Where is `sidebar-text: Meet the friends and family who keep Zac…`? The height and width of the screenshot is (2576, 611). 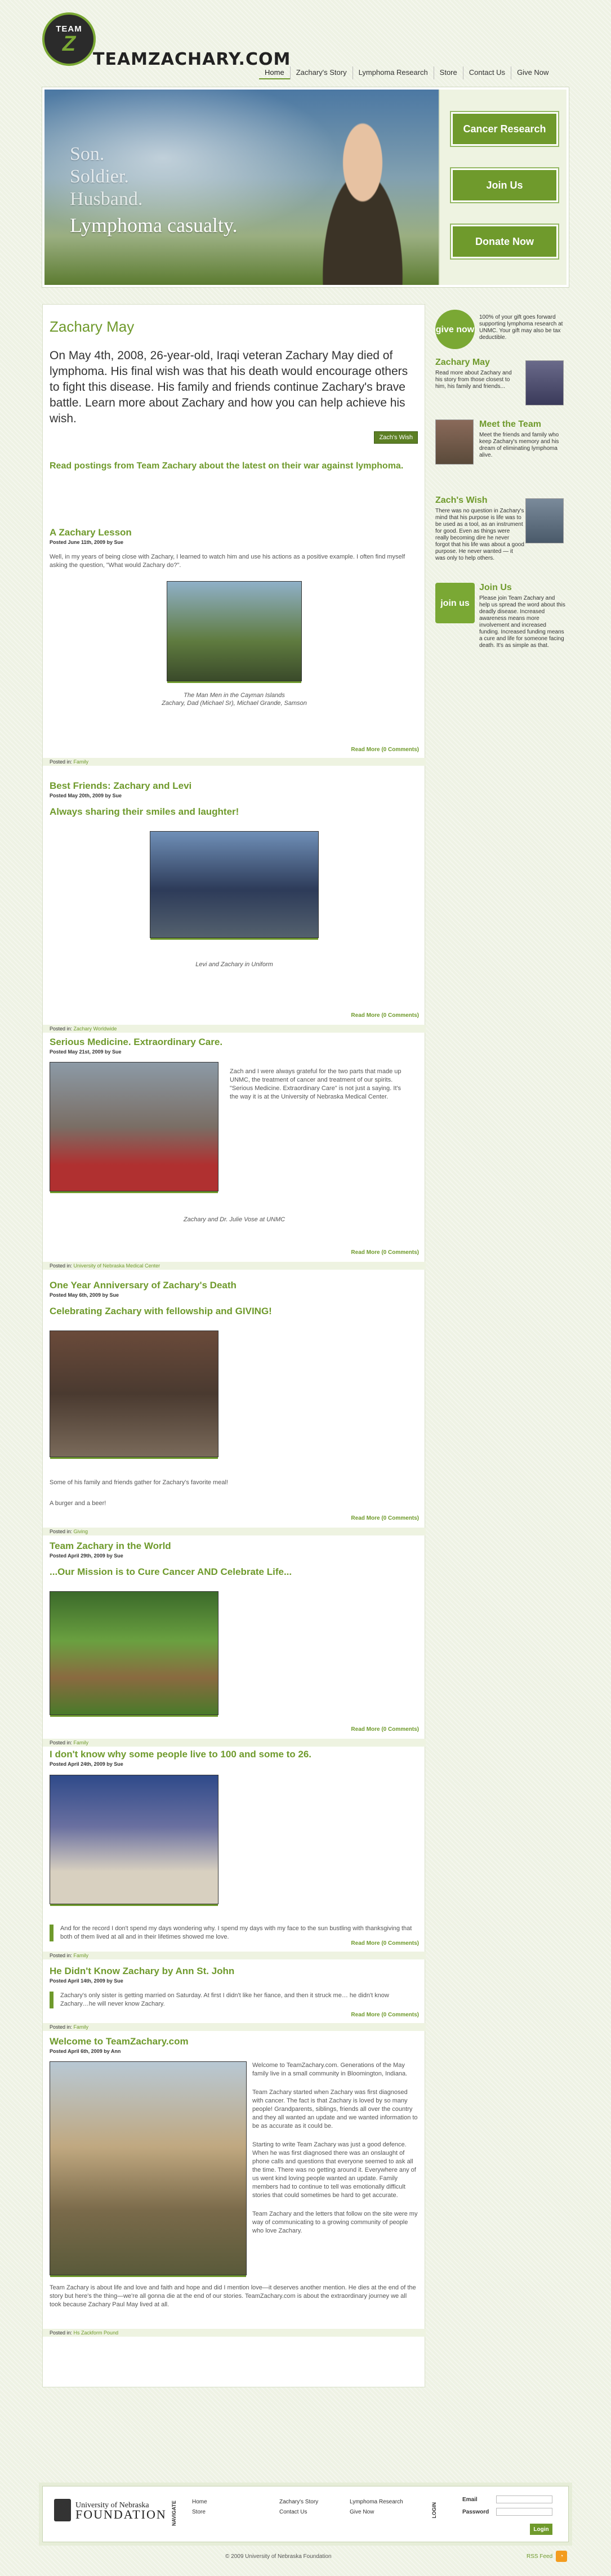
sidebar-text: Meet the friends and family who keep Zac… is located at coordinates (519, 445).